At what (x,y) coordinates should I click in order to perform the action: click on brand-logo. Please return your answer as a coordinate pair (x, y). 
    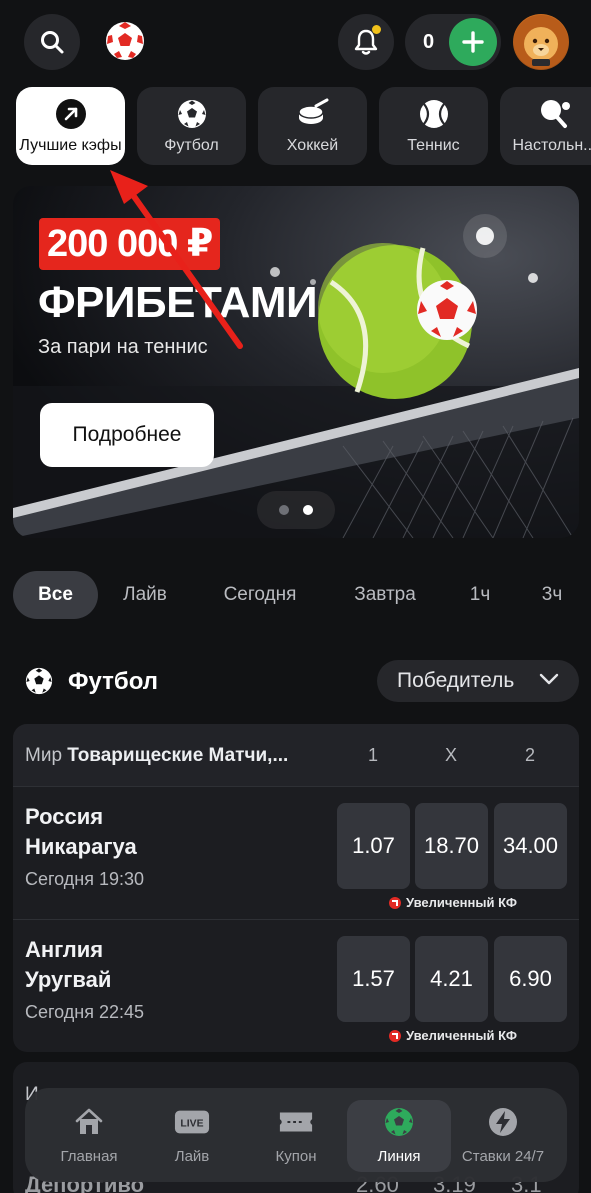
    Looking at the image, I should click on (125, 41).